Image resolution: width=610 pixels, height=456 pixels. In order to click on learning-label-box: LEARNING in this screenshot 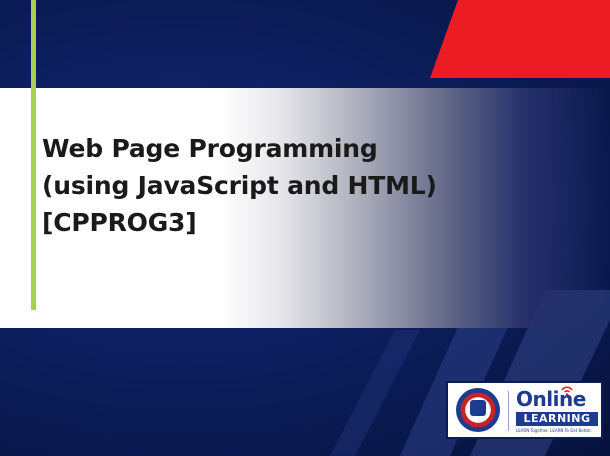, I will do `click(557, 419)`.